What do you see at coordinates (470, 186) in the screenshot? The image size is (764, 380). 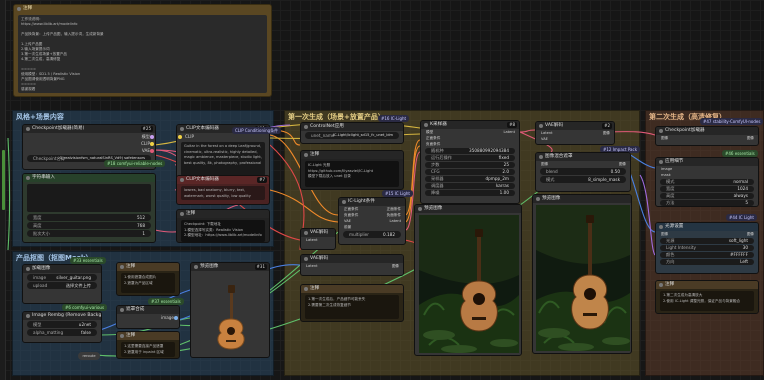 I see `ksampler-widget-5: 调度器 karras` at bounding box center [470, 186].